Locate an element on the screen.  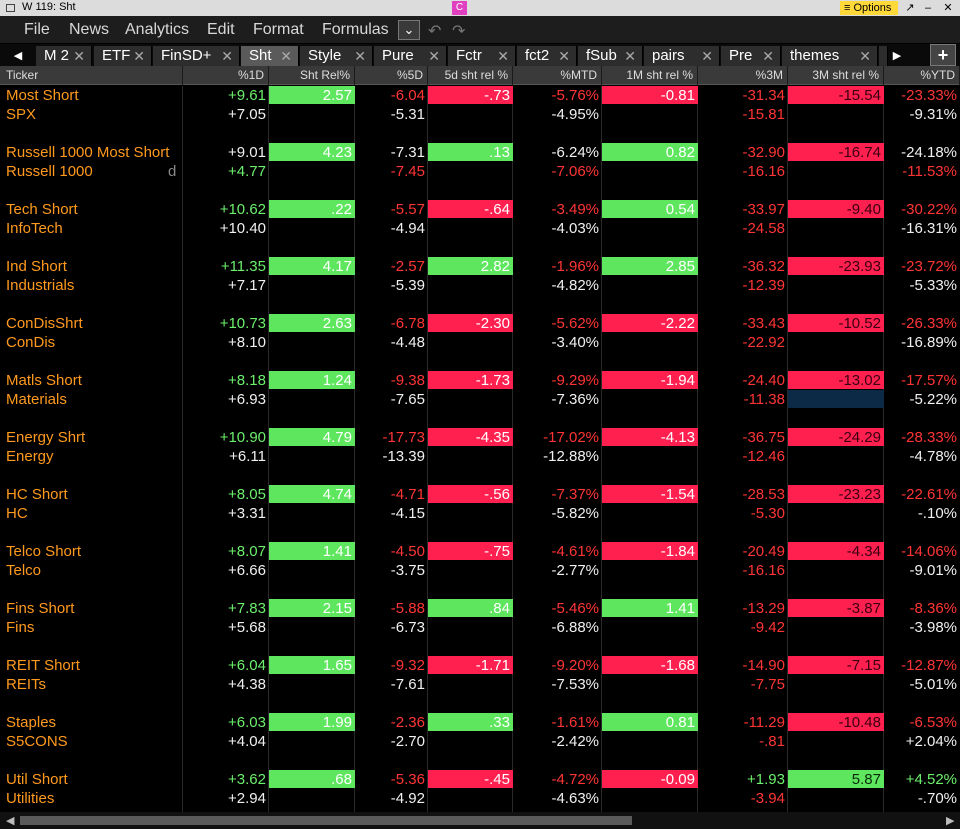
cell-3m: -20.49 is located at coordinates (743, 551).